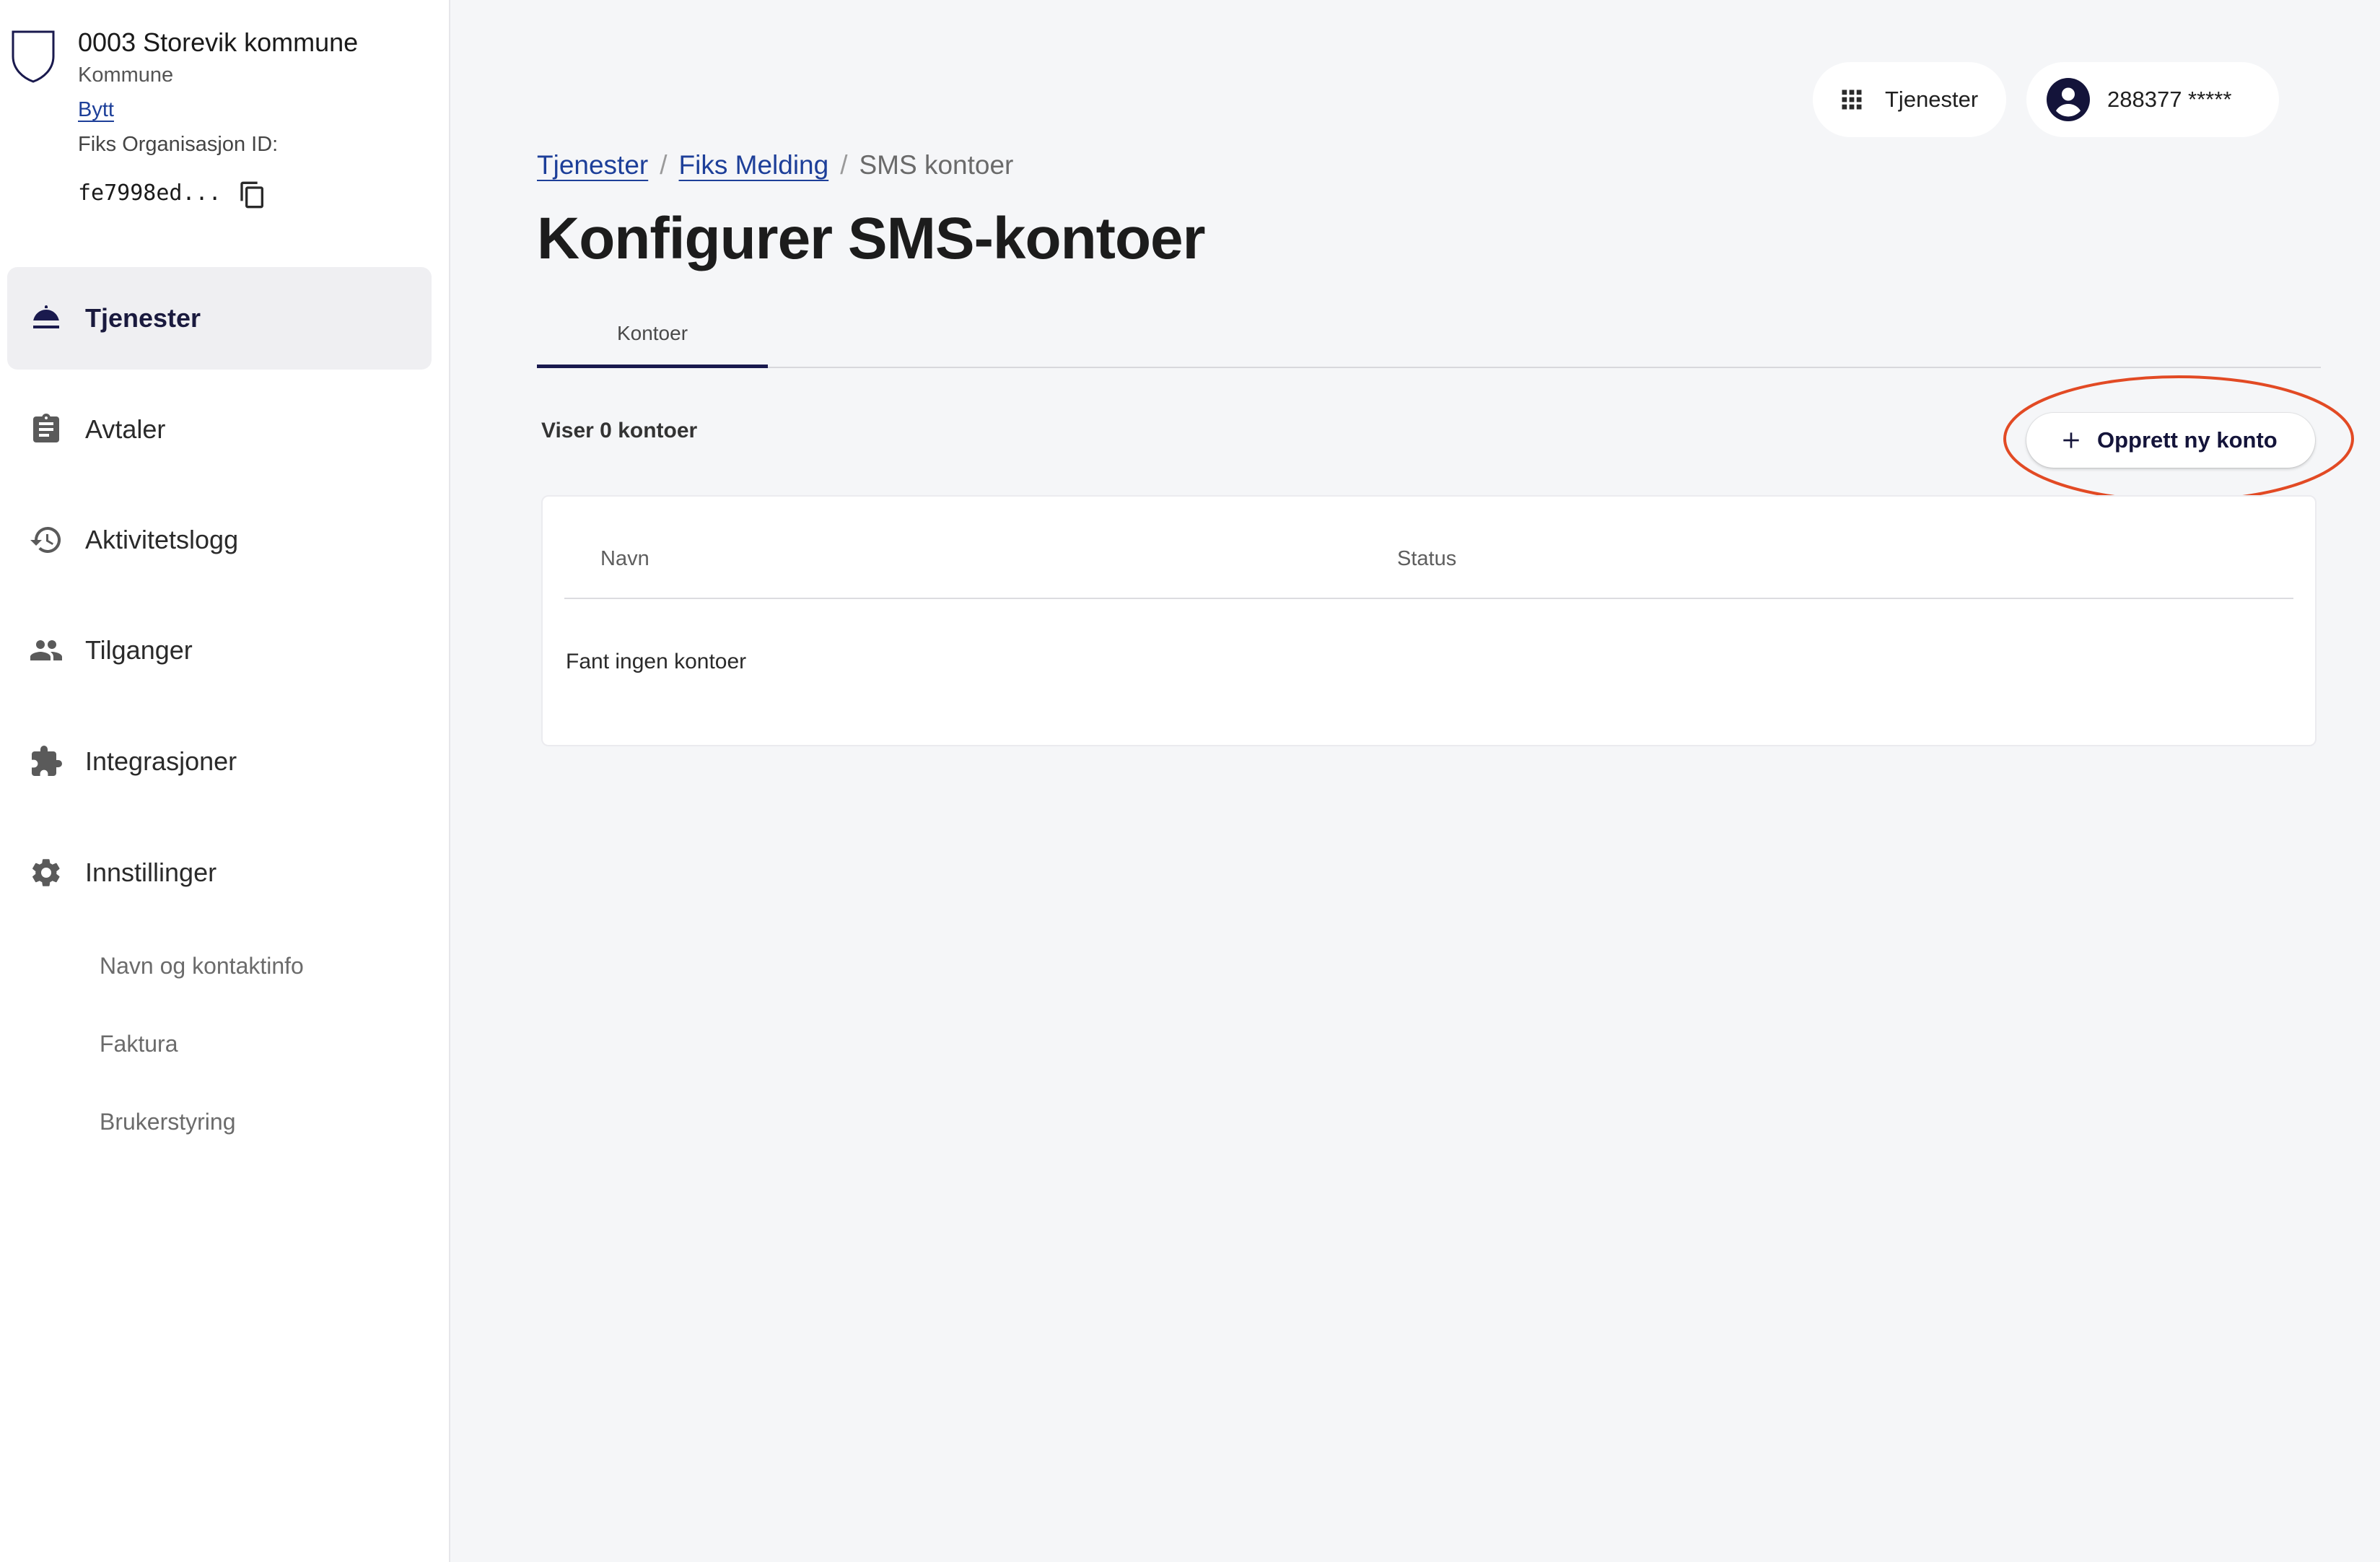 The height and width of the screenshot is (1562, 2380). What do you see at coordinates (2169, 100) in the screenshot?
I see `user-id-label: 288377 *****` at bounding box center [2169, 100].